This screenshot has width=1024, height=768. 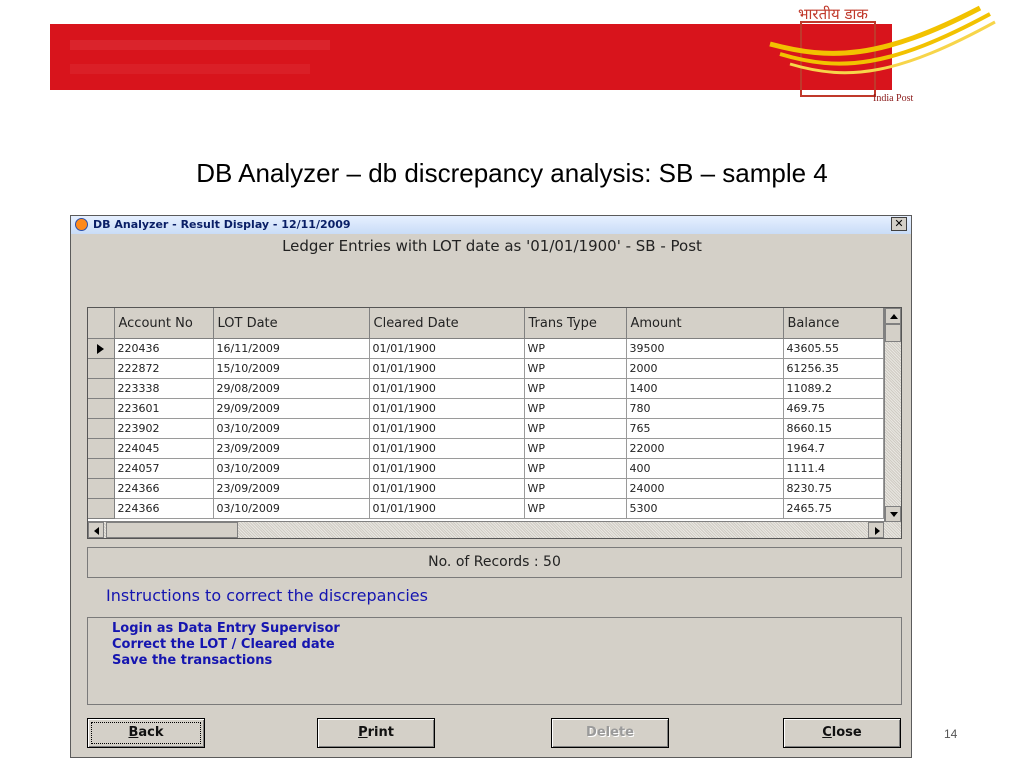 What do you see at coordinates (164, 388) in the screenshot?
I see `grid-cell-account: 223338` at bounding box center [164, 388].